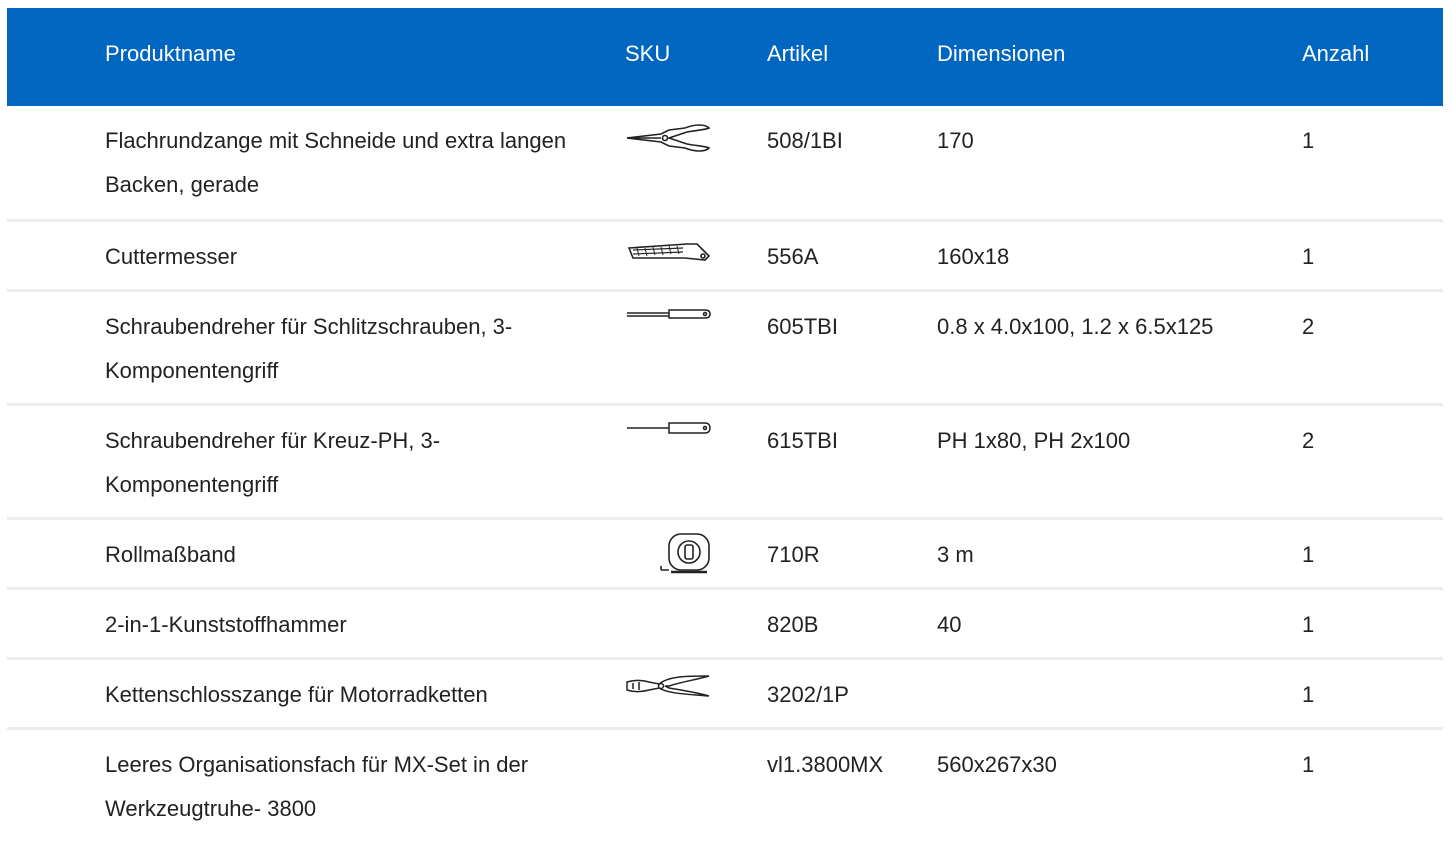 This screenshot has width=1452, height=843. I want to click on product-name: Kettenschlosszange für Motorradketten, so click(296, 694).